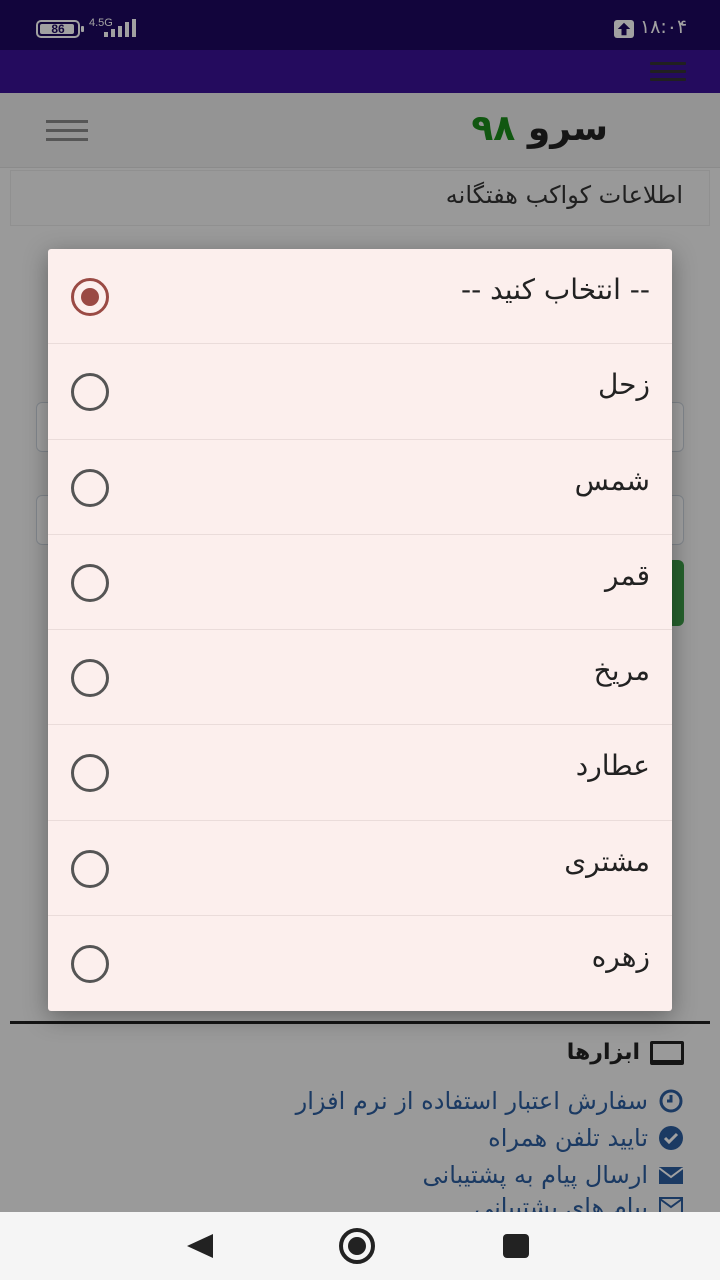 The image size is (720, 1280). What do you see at coordinates (200, 1246) in the screenshot?
I see `back-icon` at bounding box center [200, 1246].